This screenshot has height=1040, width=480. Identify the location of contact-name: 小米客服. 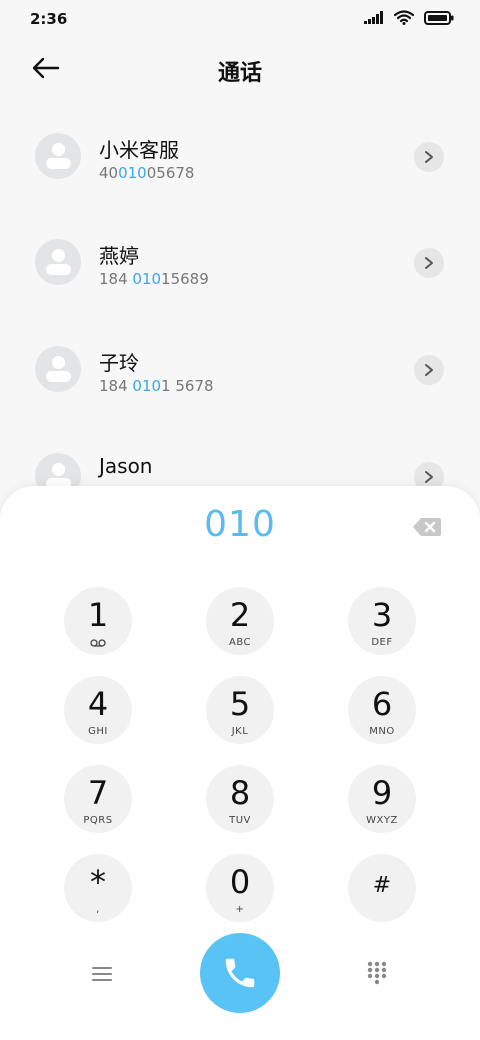
(139, 150).